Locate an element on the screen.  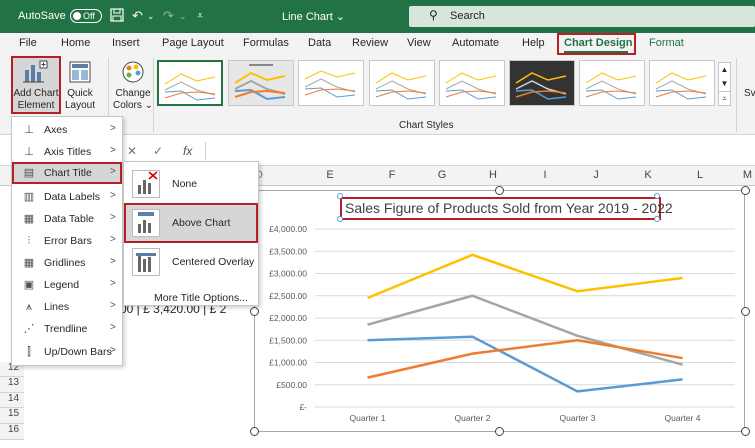
y-tick-label: £2,500.00 is located at coordinates (288, 296).